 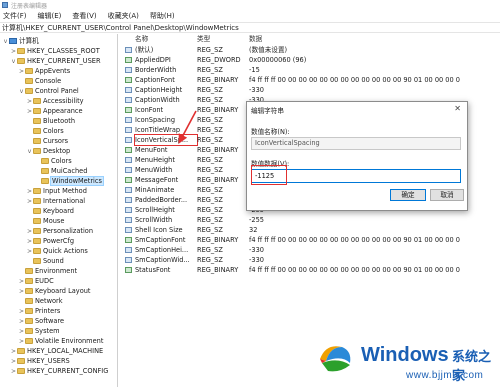 I want to click on value-row: (默认) REG_SZ (数值未设置), so click(x=309, y=50).